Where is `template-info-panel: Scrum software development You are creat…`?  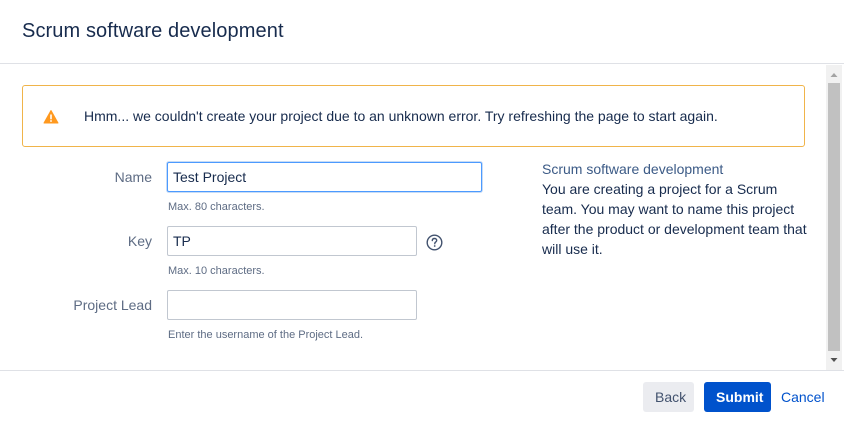
template-info-panel: Scrum software development You are creat… is located at coordinates (677, 209).